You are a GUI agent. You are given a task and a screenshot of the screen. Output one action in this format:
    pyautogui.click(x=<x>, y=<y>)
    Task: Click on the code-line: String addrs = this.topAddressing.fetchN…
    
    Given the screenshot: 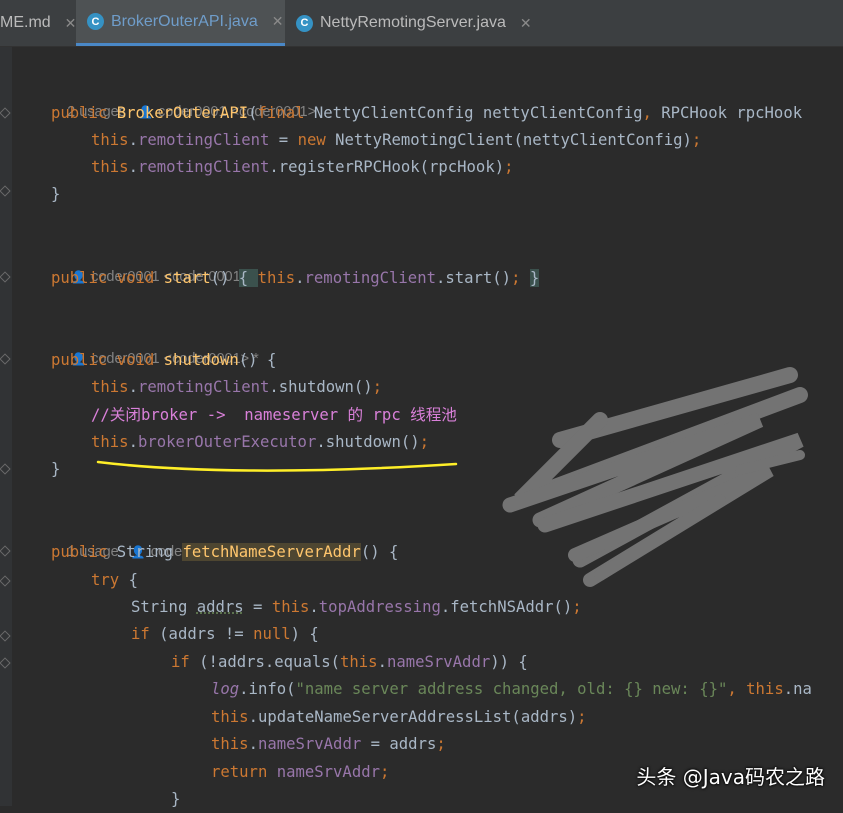 What is the action you would take?
    pyautogui.click(x=356, y=607)
    